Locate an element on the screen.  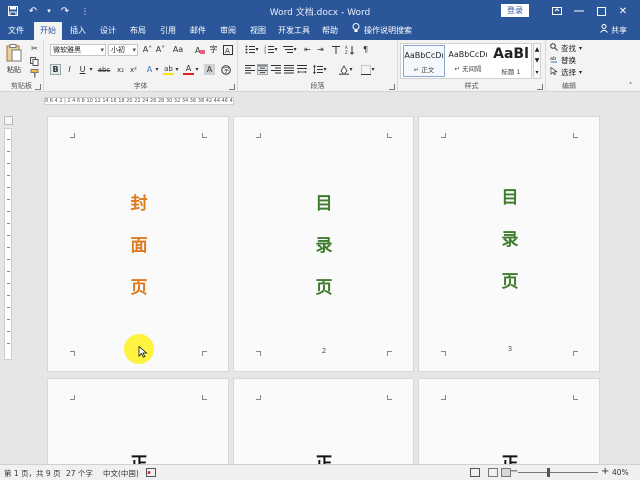
tell-me-search: 操作说明搜索 is located at coordinates (382, 31).